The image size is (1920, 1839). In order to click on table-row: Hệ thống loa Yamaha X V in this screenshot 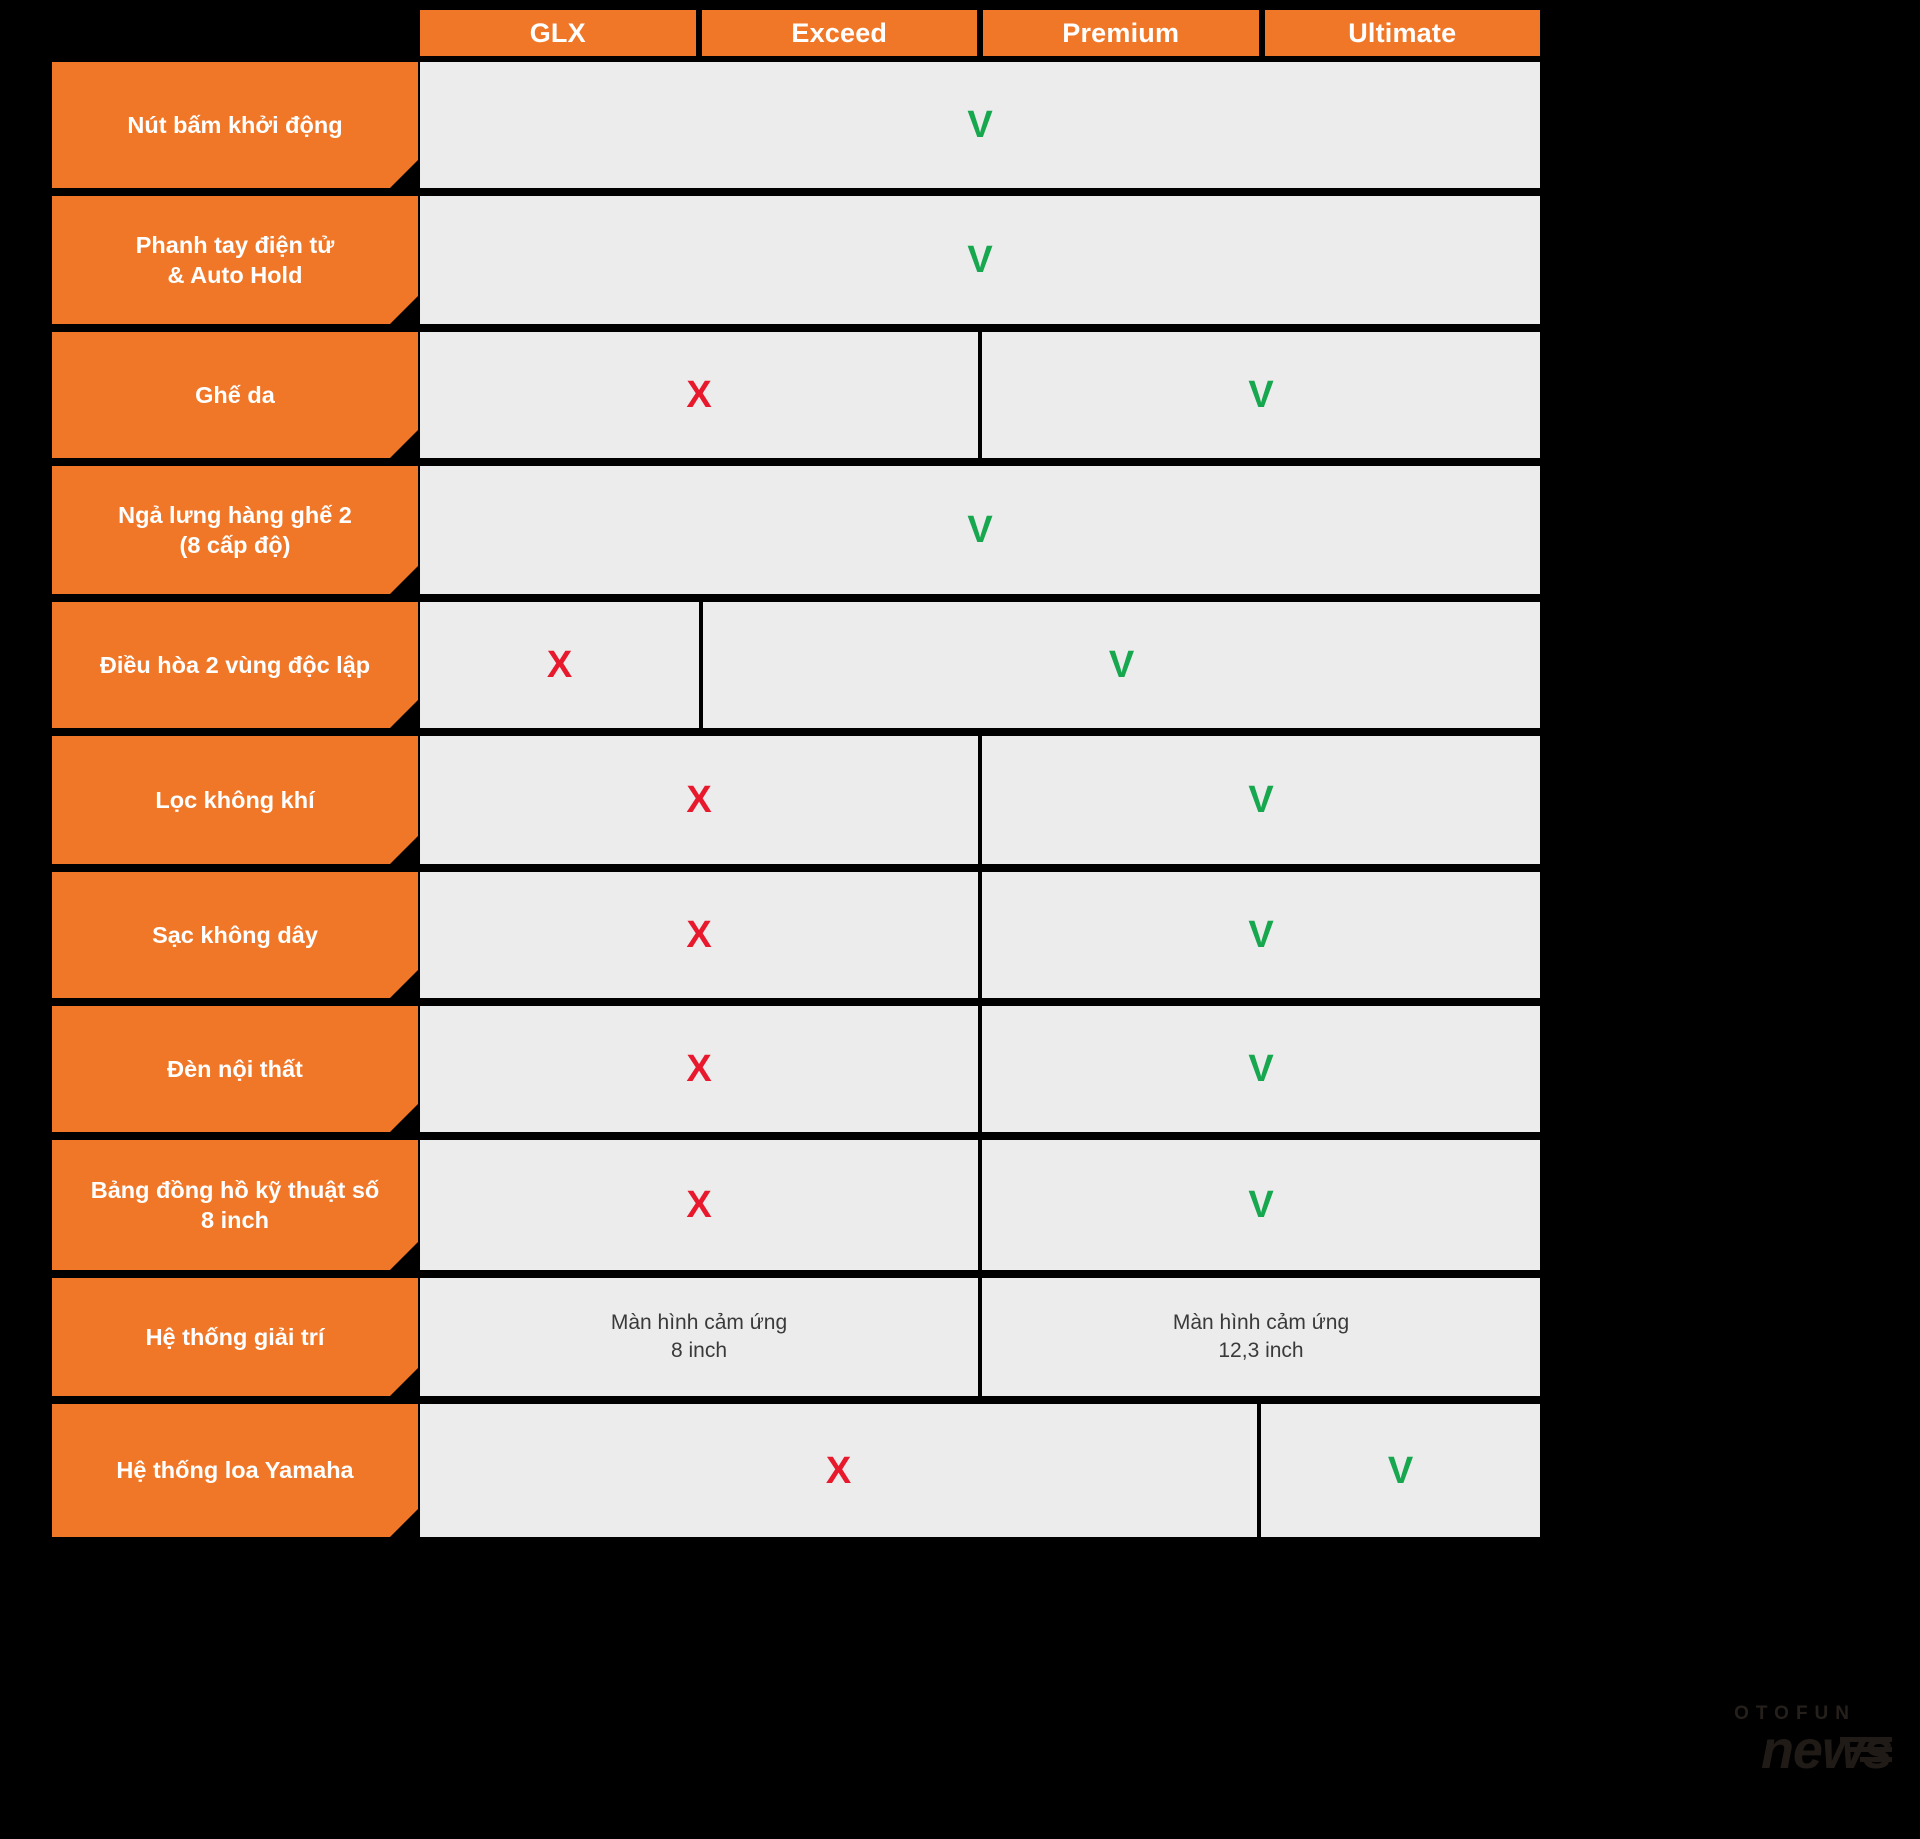, I will do `click(960, 1470)`.